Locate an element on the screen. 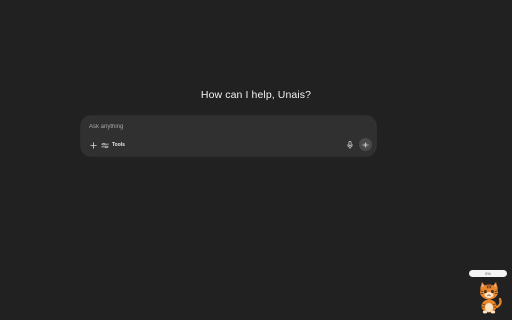  tiger-cat-icon is located at coordinates (489, 297).